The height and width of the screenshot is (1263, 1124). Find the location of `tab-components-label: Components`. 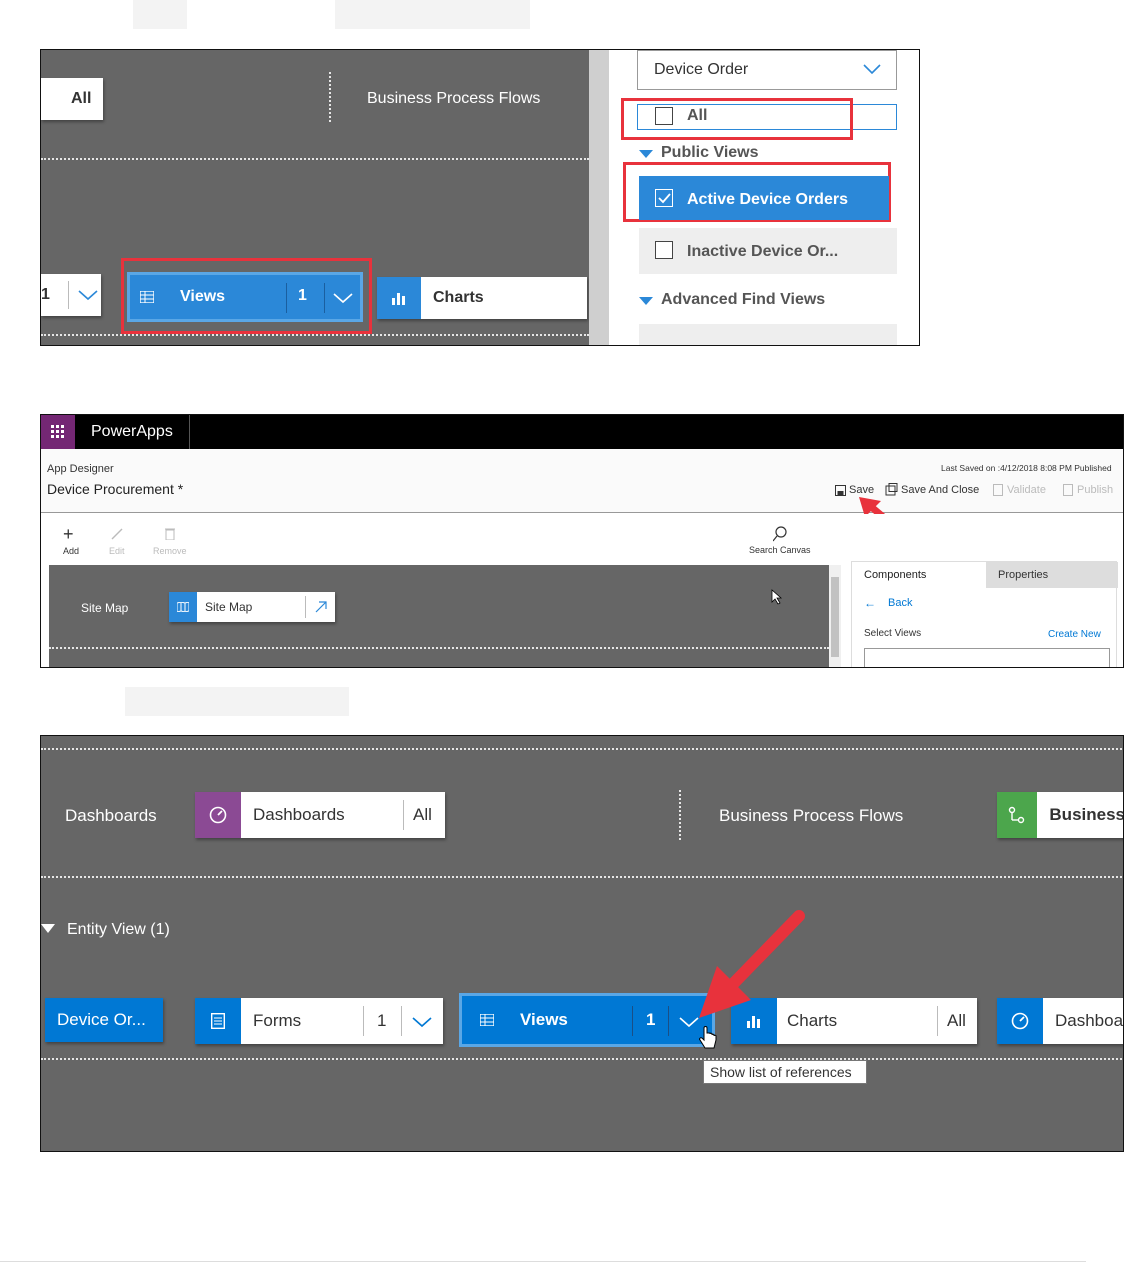

tab-components-label: Components is located at coordinates (895, 575).